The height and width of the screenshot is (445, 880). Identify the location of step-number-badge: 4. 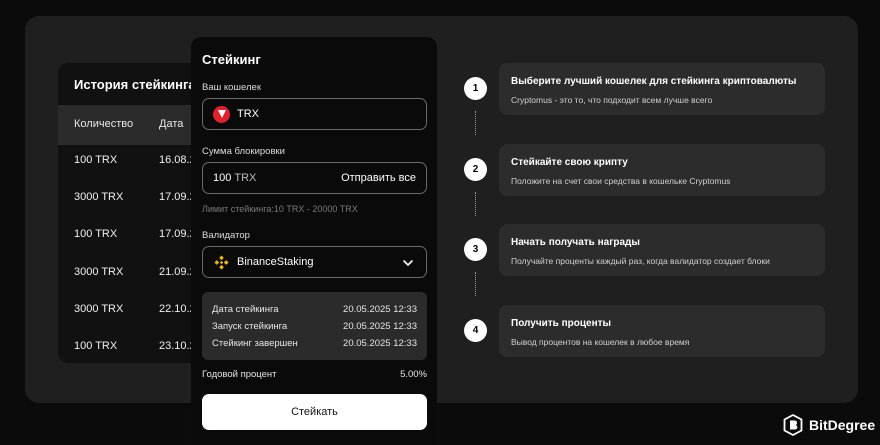
(475, 330).